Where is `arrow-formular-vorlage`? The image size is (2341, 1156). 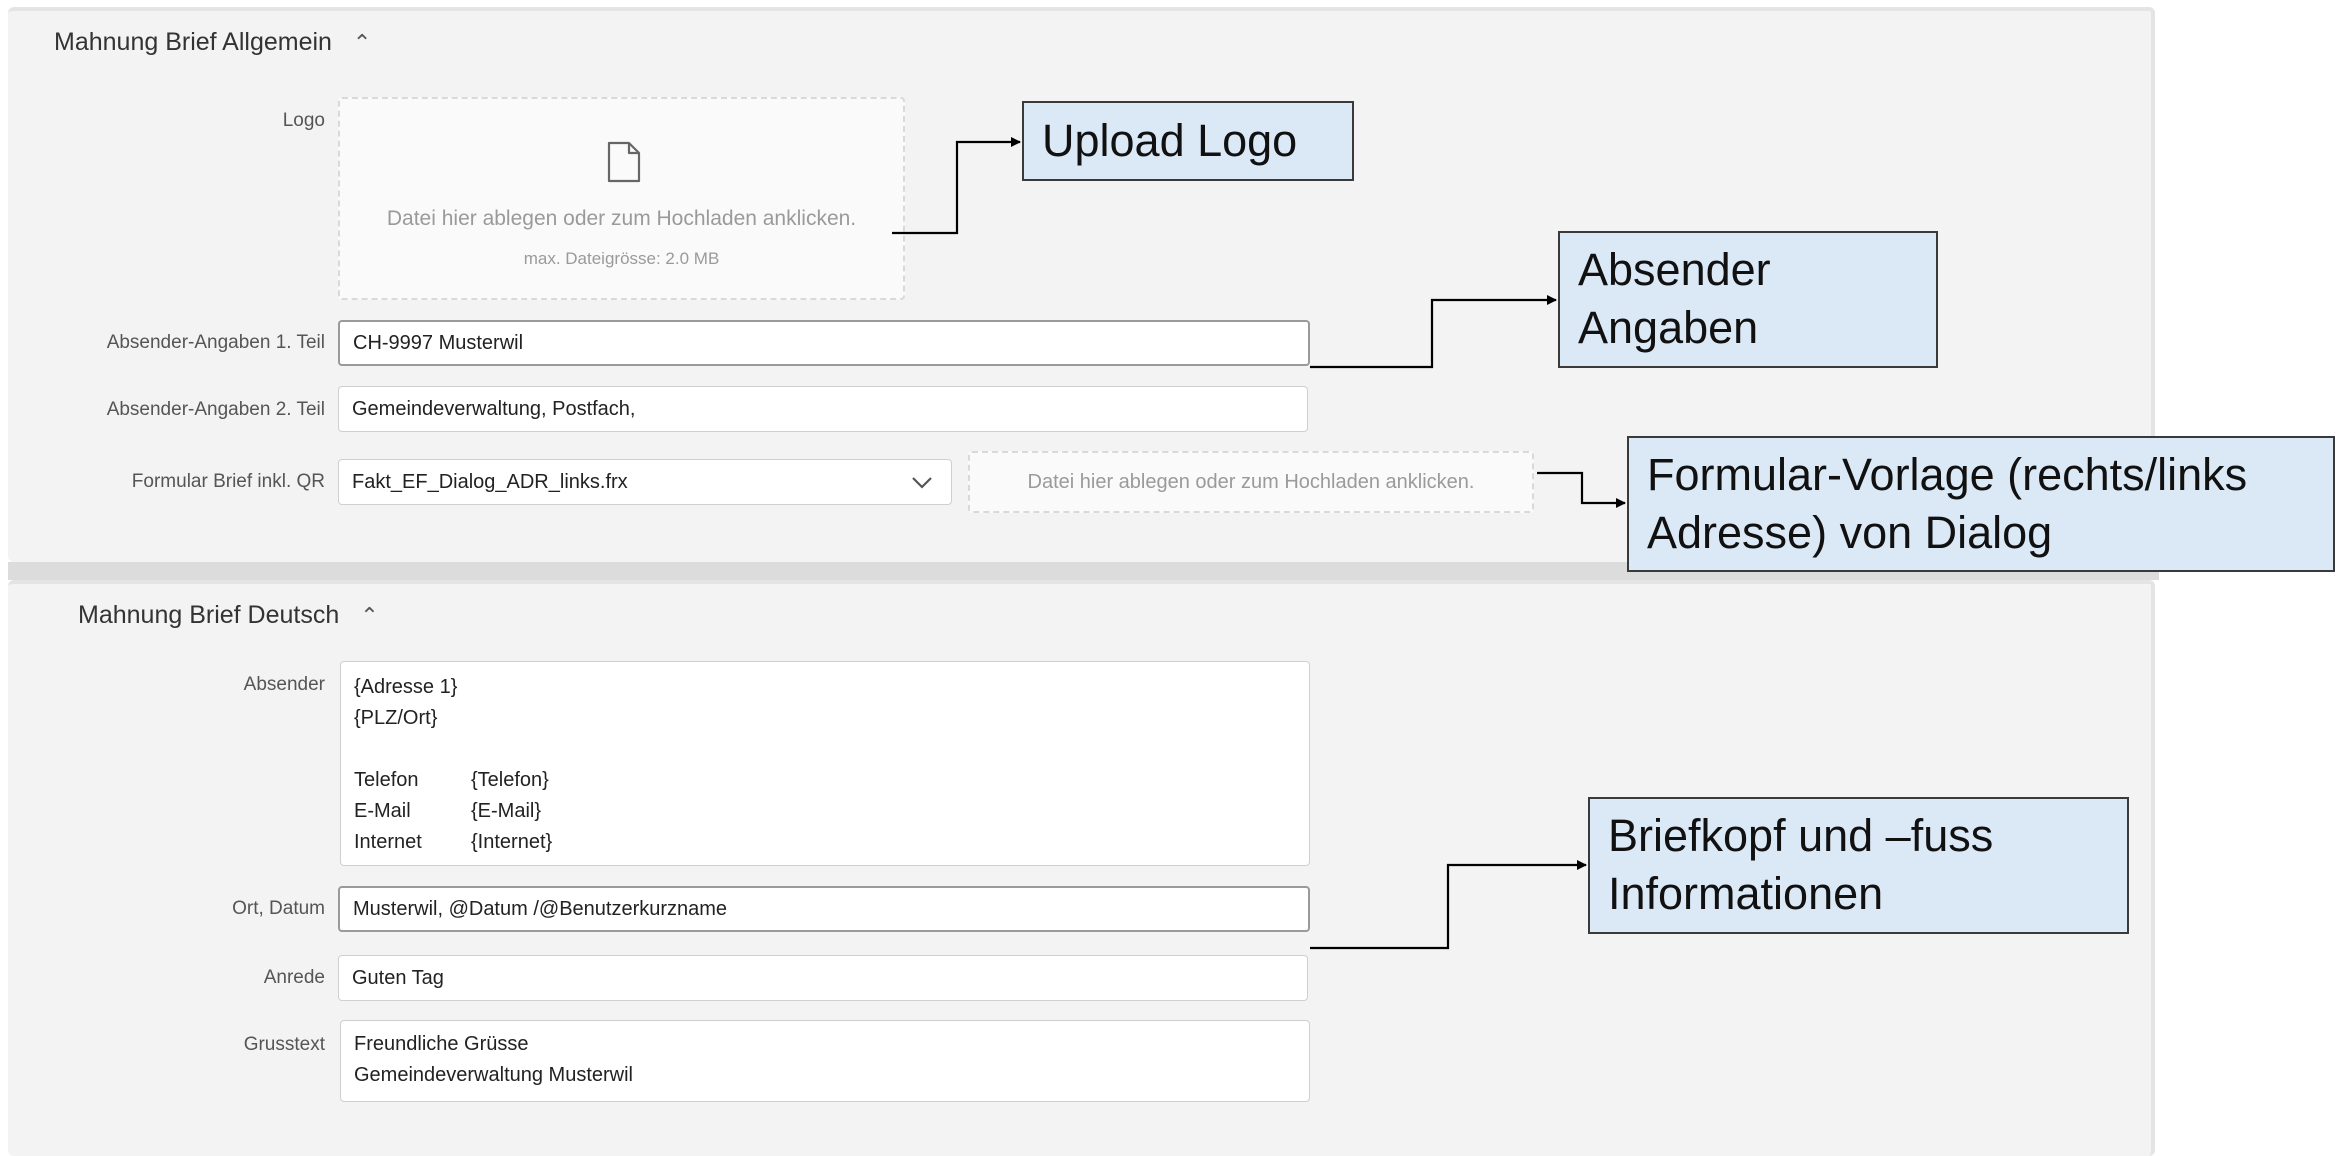
arrow-formular-vorlage is located at coordinates (1581, 489).